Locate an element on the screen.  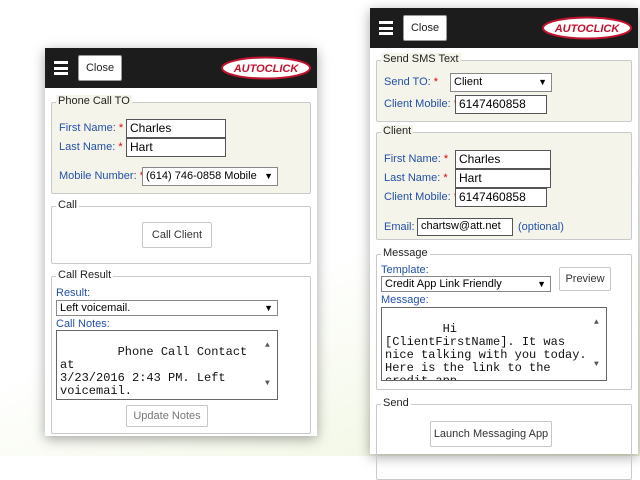
send-to-label: Send TO: * is located at coordinates (411, 82).